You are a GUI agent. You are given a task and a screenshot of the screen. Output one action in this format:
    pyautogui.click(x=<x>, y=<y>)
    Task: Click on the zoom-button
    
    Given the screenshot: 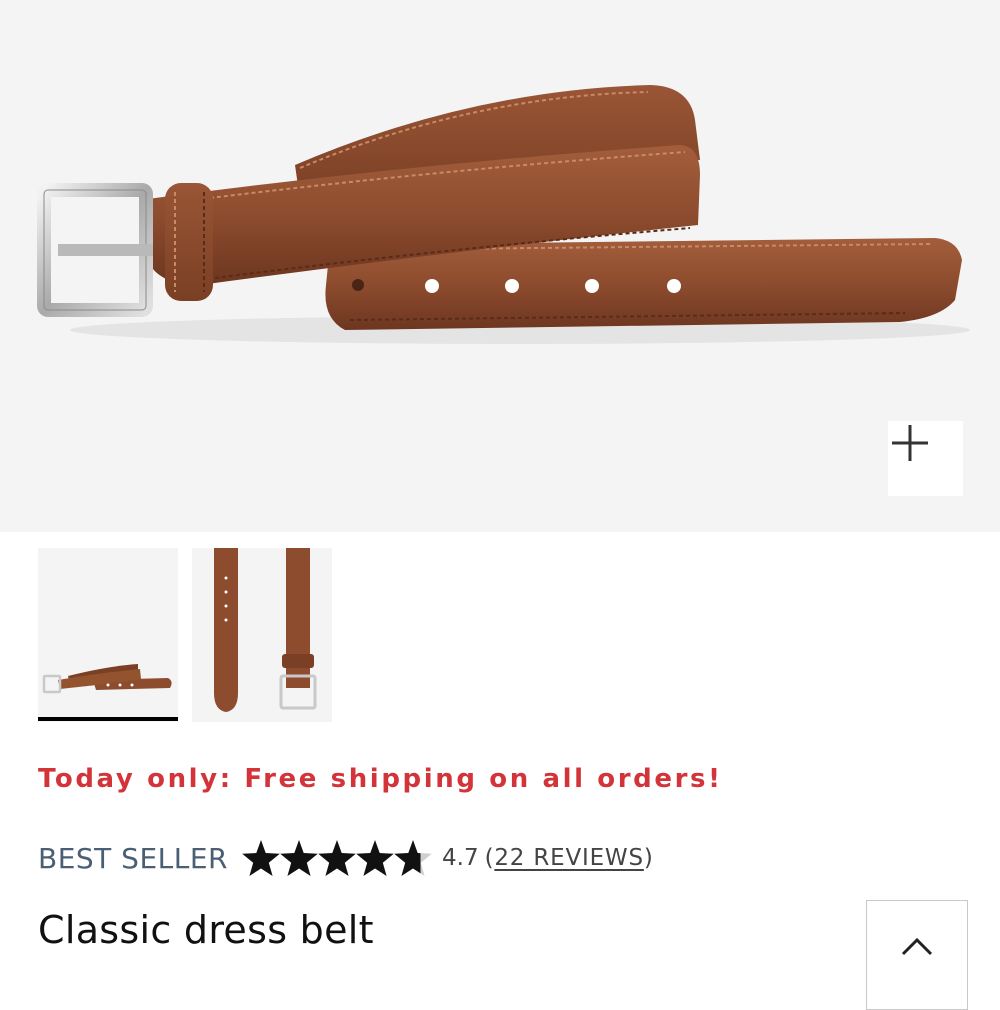 What is the action you would take?
    pyautogui.click(x=925, y=458)
    